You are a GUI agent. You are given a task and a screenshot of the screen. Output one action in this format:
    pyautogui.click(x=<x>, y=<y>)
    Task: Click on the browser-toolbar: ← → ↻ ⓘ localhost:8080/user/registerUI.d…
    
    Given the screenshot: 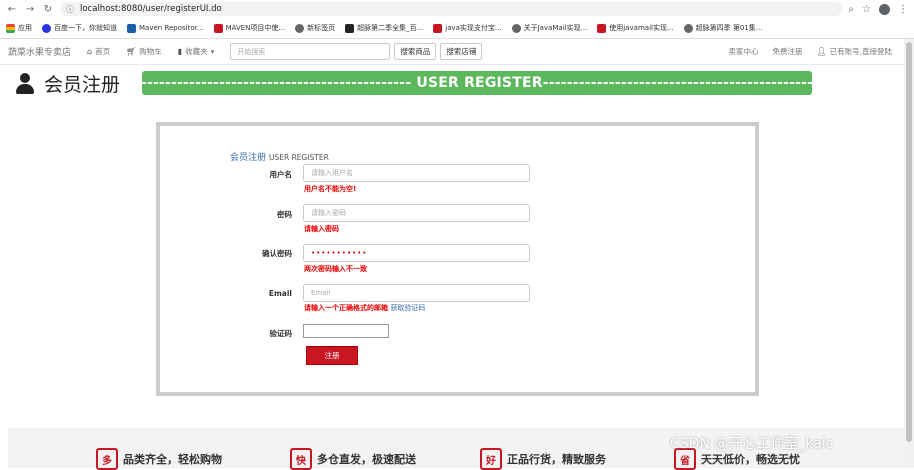 What is the action you would take?
    pyautogui.click(x=457, y=9)
    